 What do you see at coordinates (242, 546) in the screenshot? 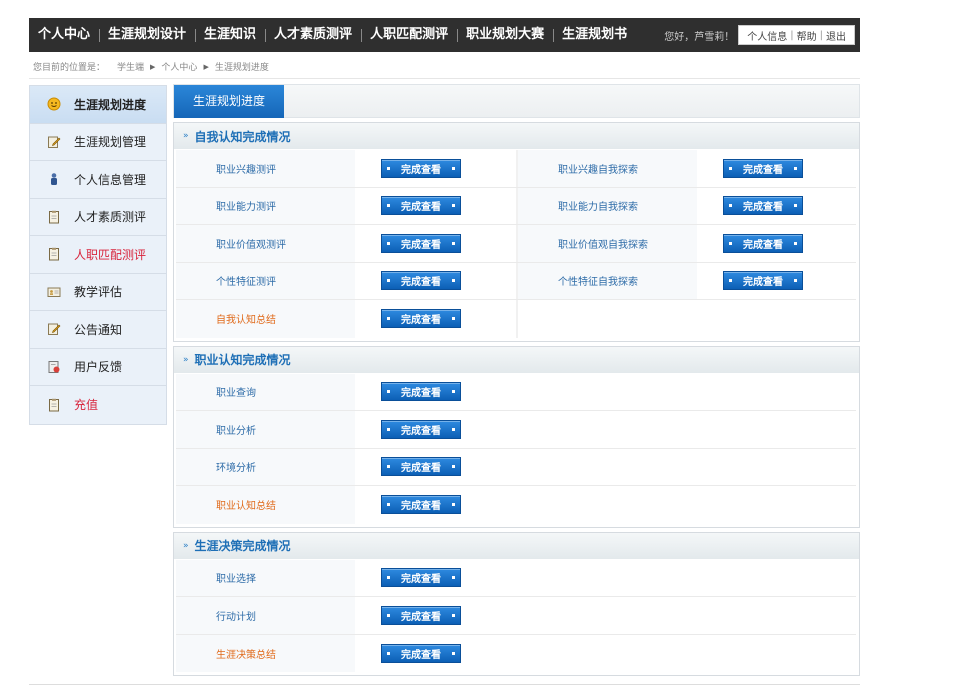
I see `section-title: 生涯决策完成情况` at bounding box center [242, 546].